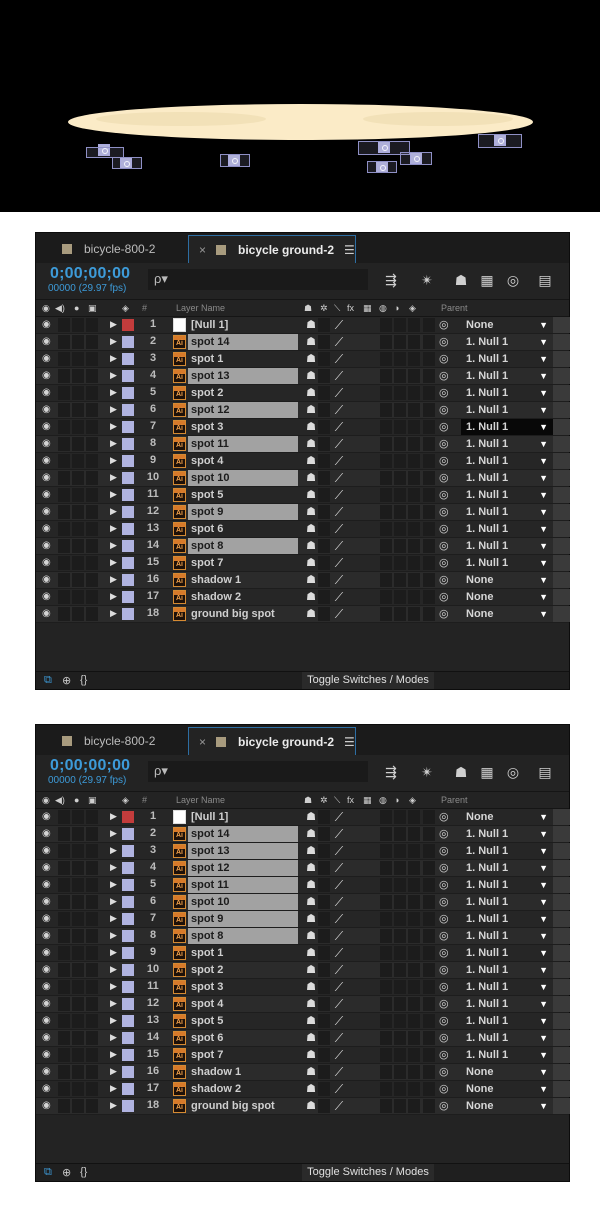  What do you see at coordinates (243, 563) in the screenshot?
I see `layer-name: spot 7` at bounding box center [243, 563].